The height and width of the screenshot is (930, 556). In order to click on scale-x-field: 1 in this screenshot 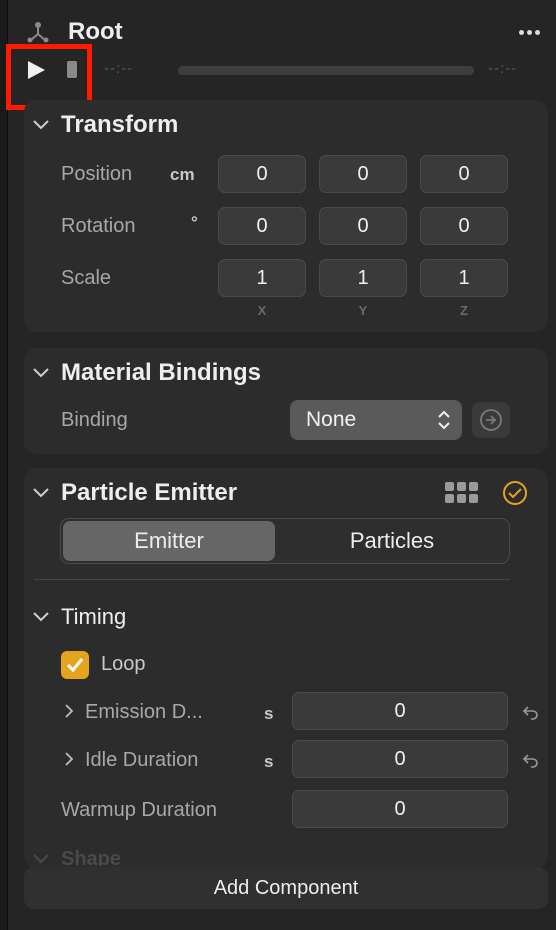, I will do `click(262, 278)`.